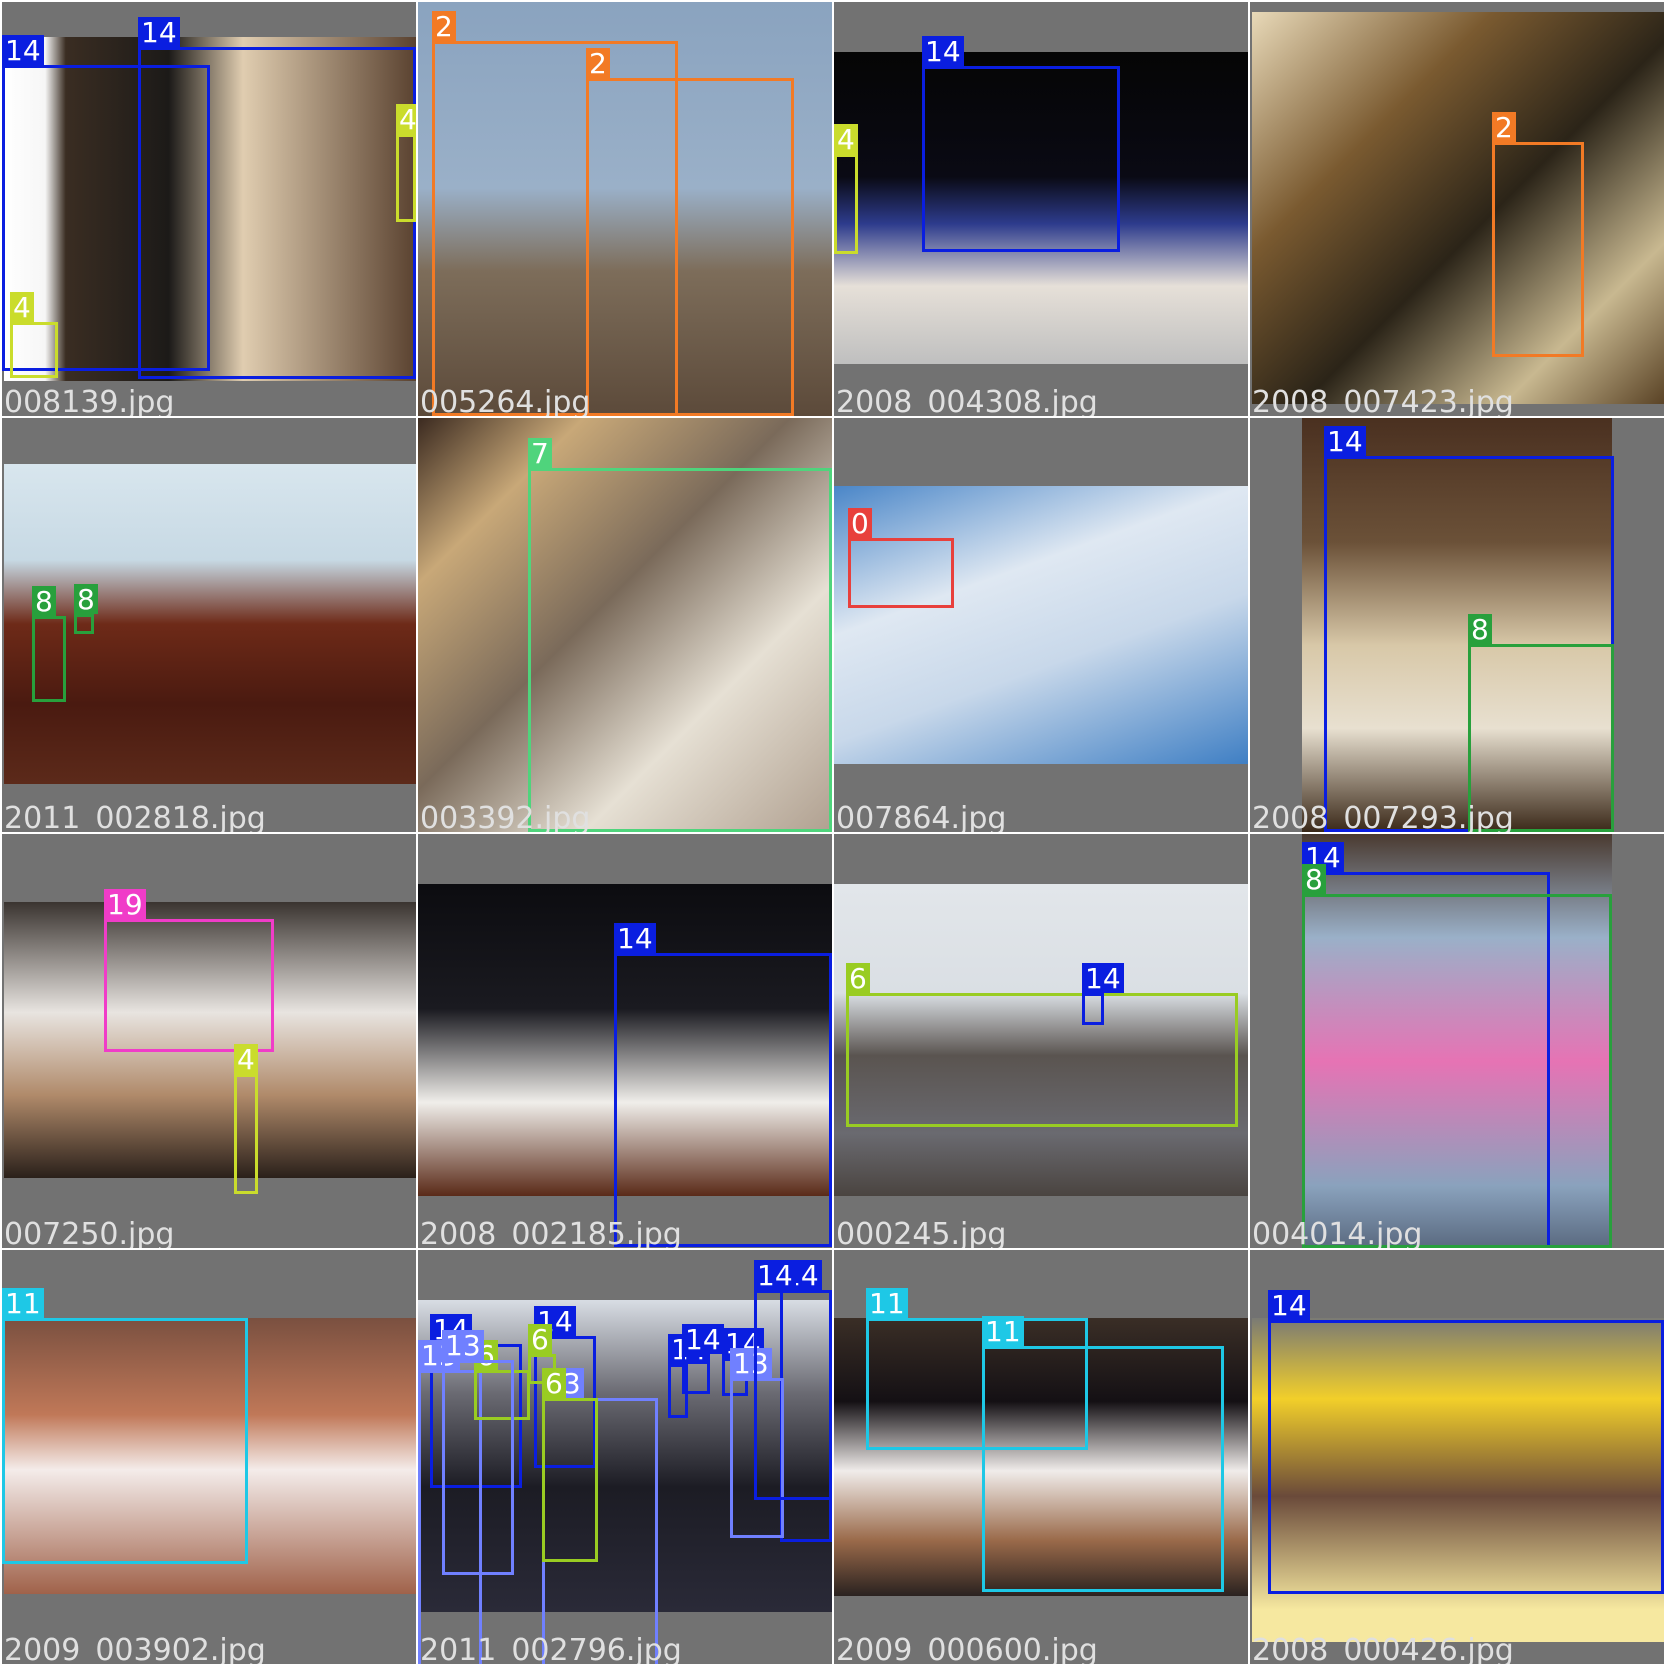 The width and height of the screenshot is (1664, 1664). I want to click on mosaic-tile: 14136131461361414141413142011_002796.jpg, so click(625, 1457).